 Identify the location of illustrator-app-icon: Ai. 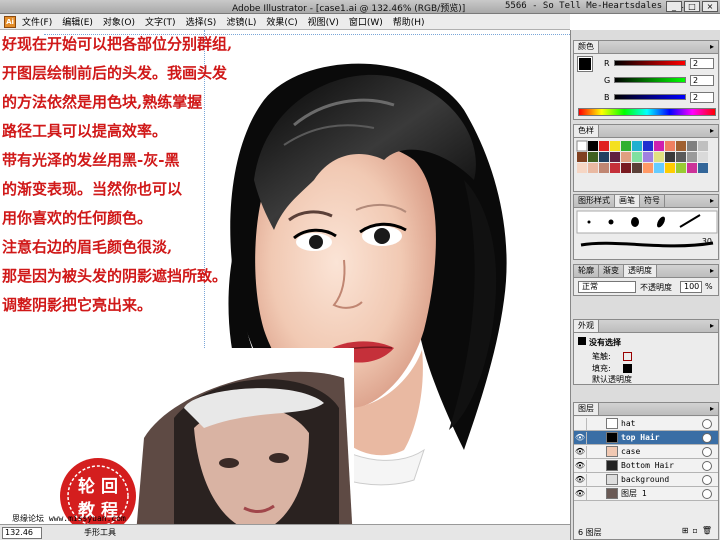
(10, 21).